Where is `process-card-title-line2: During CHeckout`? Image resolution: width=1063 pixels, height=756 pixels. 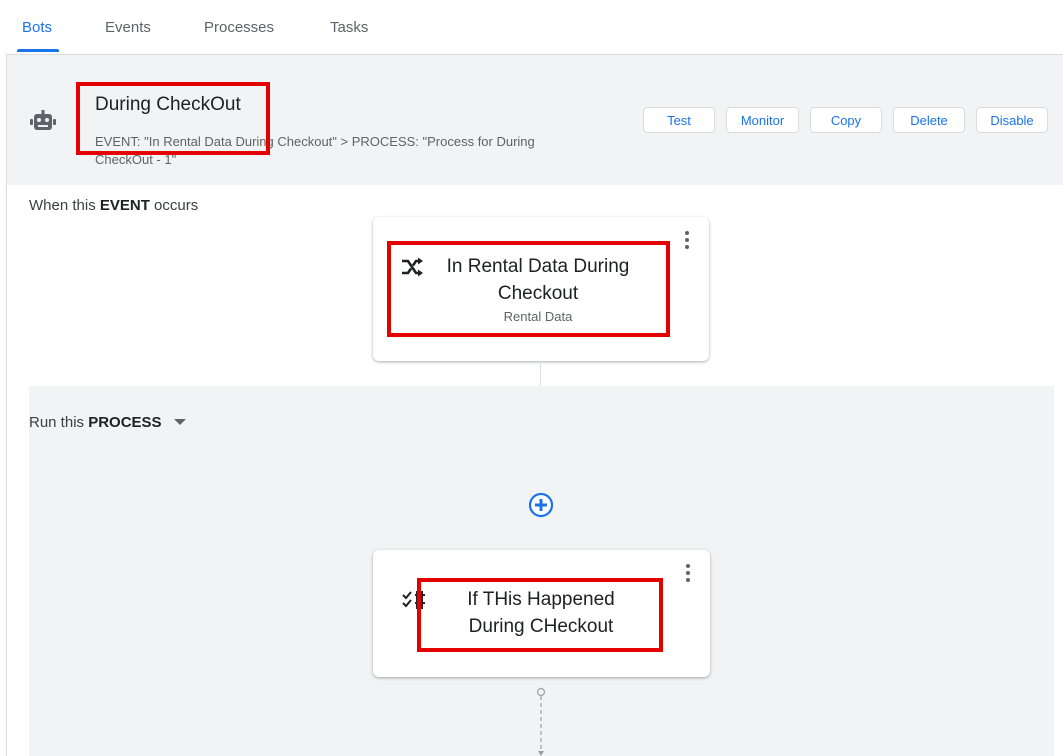 process-card-title-line2: During CHeckout is located at coordinates (541, 626).